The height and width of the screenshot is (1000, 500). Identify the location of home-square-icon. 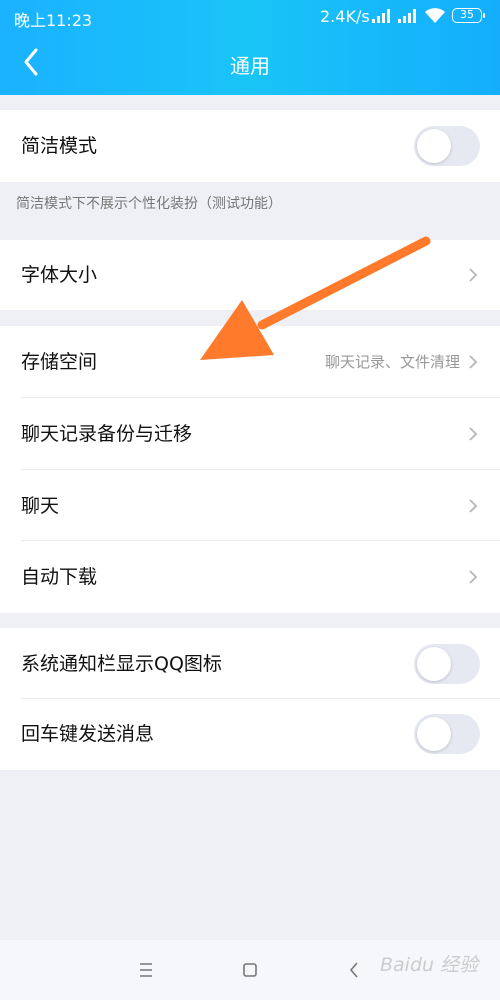
(250, 970).